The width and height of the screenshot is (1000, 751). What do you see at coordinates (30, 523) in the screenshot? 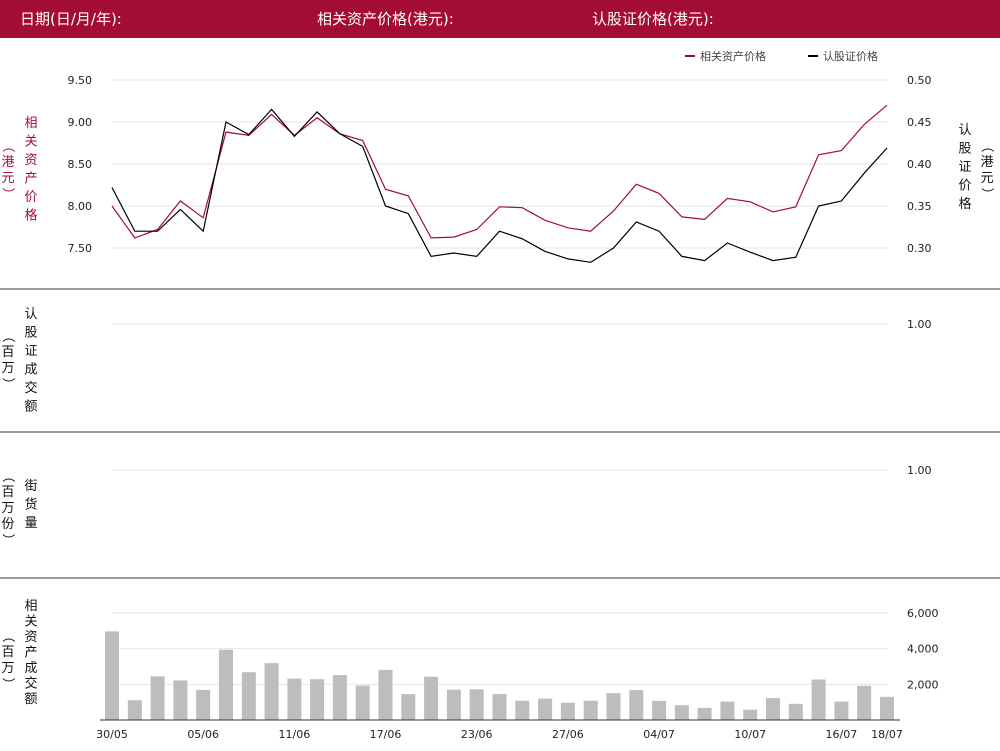
I see `outstanding-axis-label-char: 量` at bounding box center [30, 523].